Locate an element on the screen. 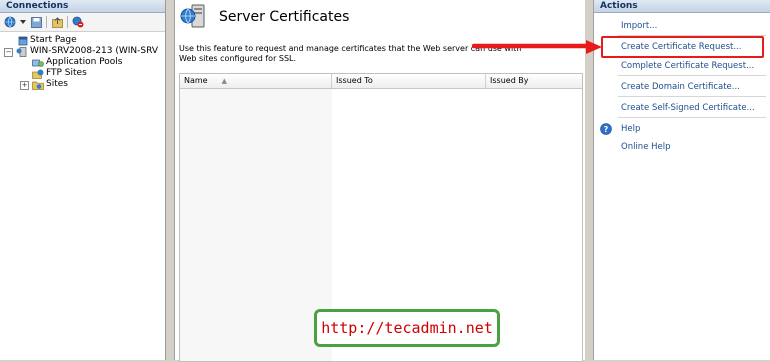 The width and height of the screenshot is (770, 362). column-header-issued-to: Issued To is located at coordinates (409, 81).